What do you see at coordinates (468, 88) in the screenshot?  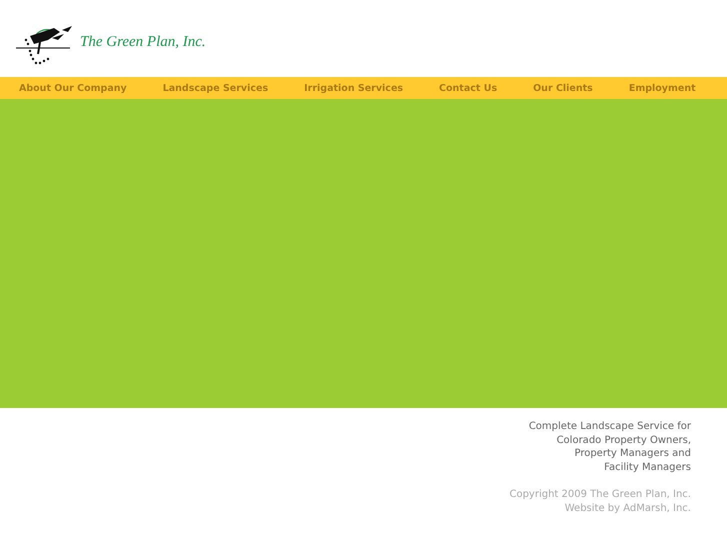 I see `nav-link: Contact Us` at bounding box center [468, 88].